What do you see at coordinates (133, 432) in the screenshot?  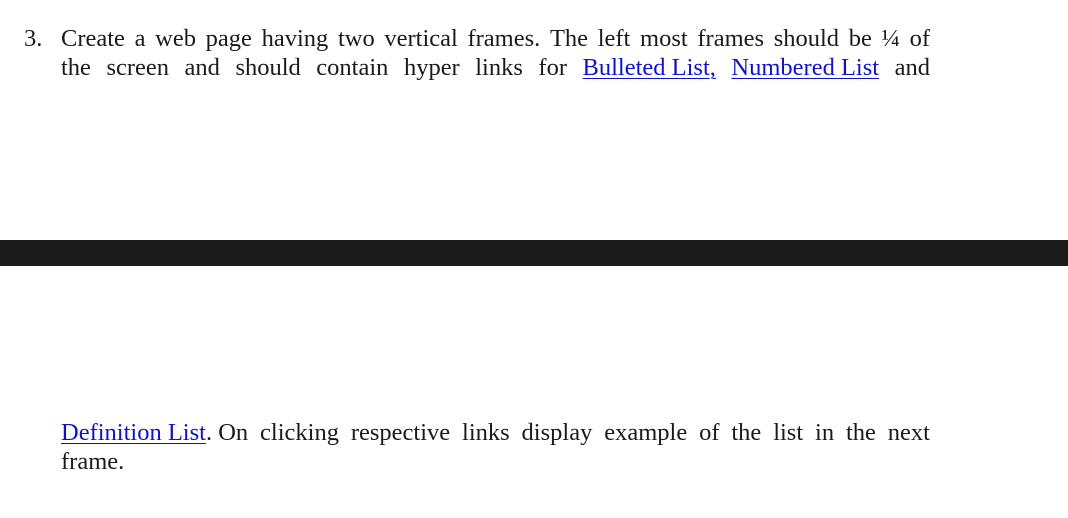 I see `definition-list-link: Definition List` at bounding box center [133, 432].